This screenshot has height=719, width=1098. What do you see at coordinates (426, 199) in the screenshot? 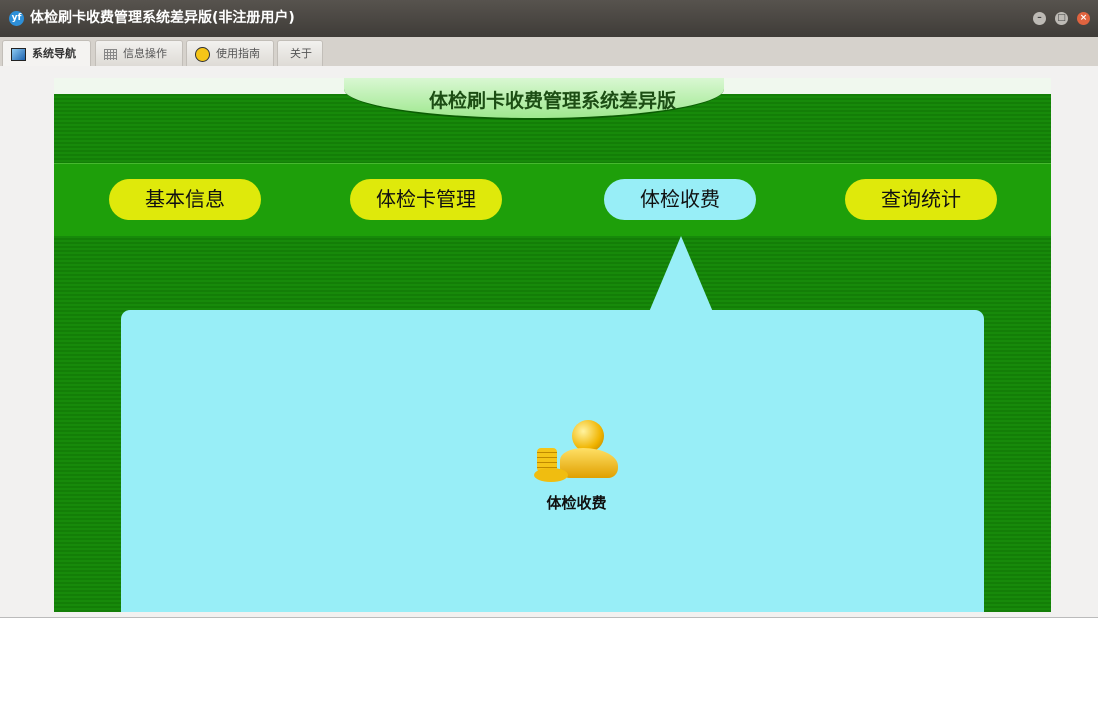
I see `nav-card-management: 体检卡管理` at bounding box center [426, 199].